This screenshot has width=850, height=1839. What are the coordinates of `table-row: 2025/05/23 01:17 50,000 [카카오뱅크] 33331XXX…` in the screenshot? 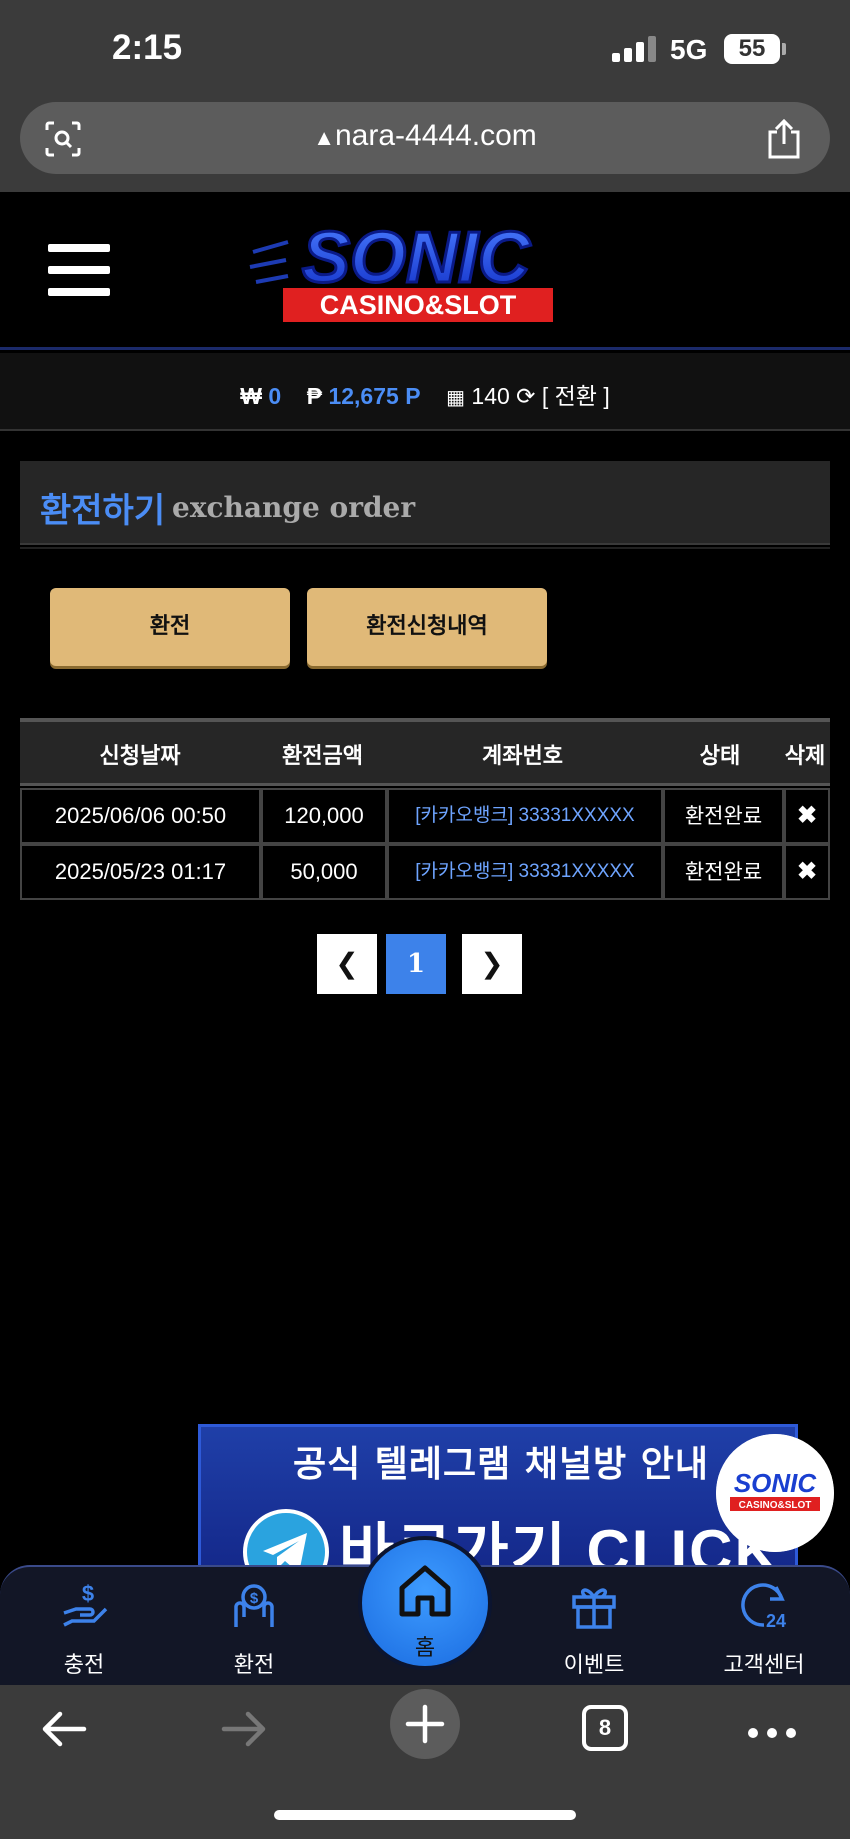 It's located at (425, 872).